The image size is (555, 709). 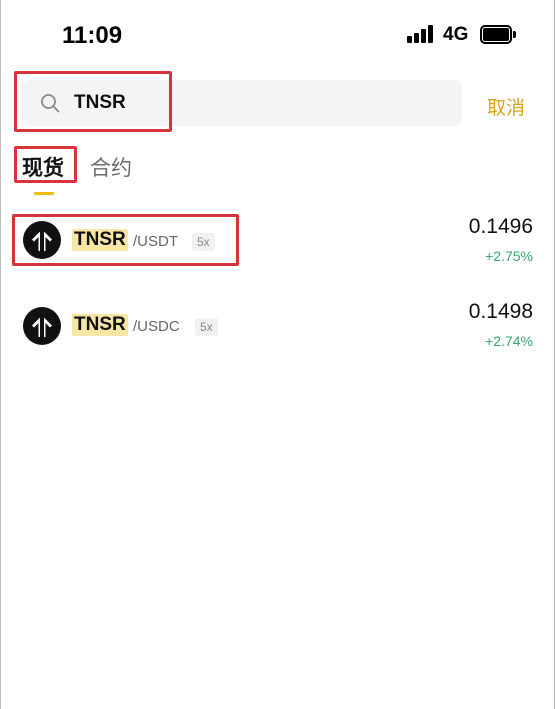 I want to click on tnsr-logo-icon, so click(x=42, y=326).